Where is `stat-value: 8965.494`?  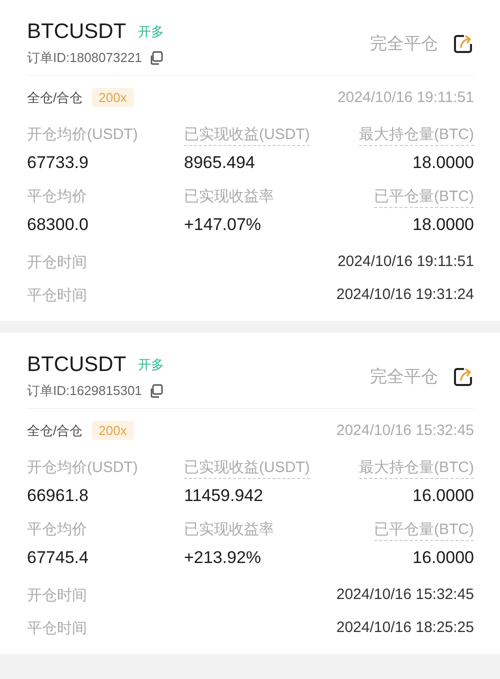 stat-value: 8965.494 is located at coordinates (219, 163).